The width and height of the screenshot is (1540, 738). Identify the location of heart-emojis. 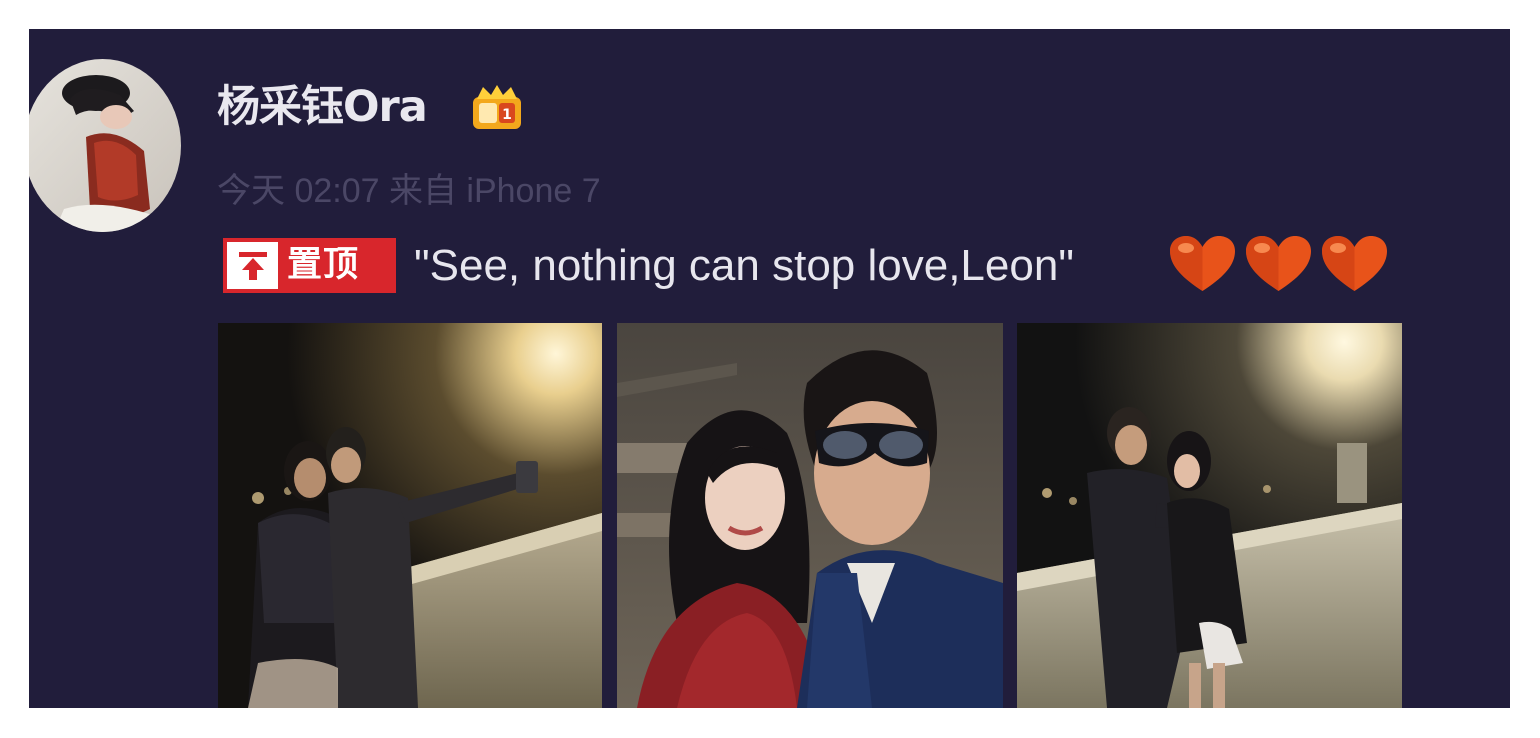
(1278, 264).